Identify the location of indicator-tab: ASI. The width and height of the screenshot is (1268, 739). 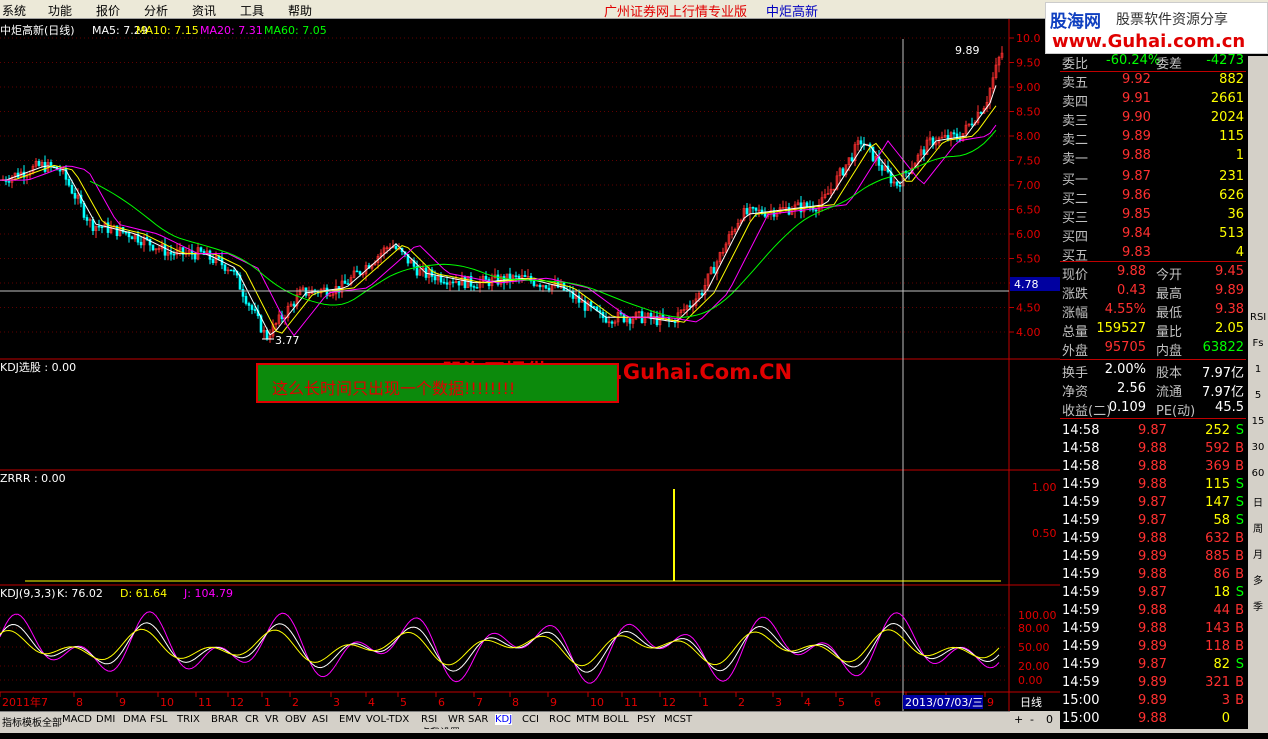
(320, 719).